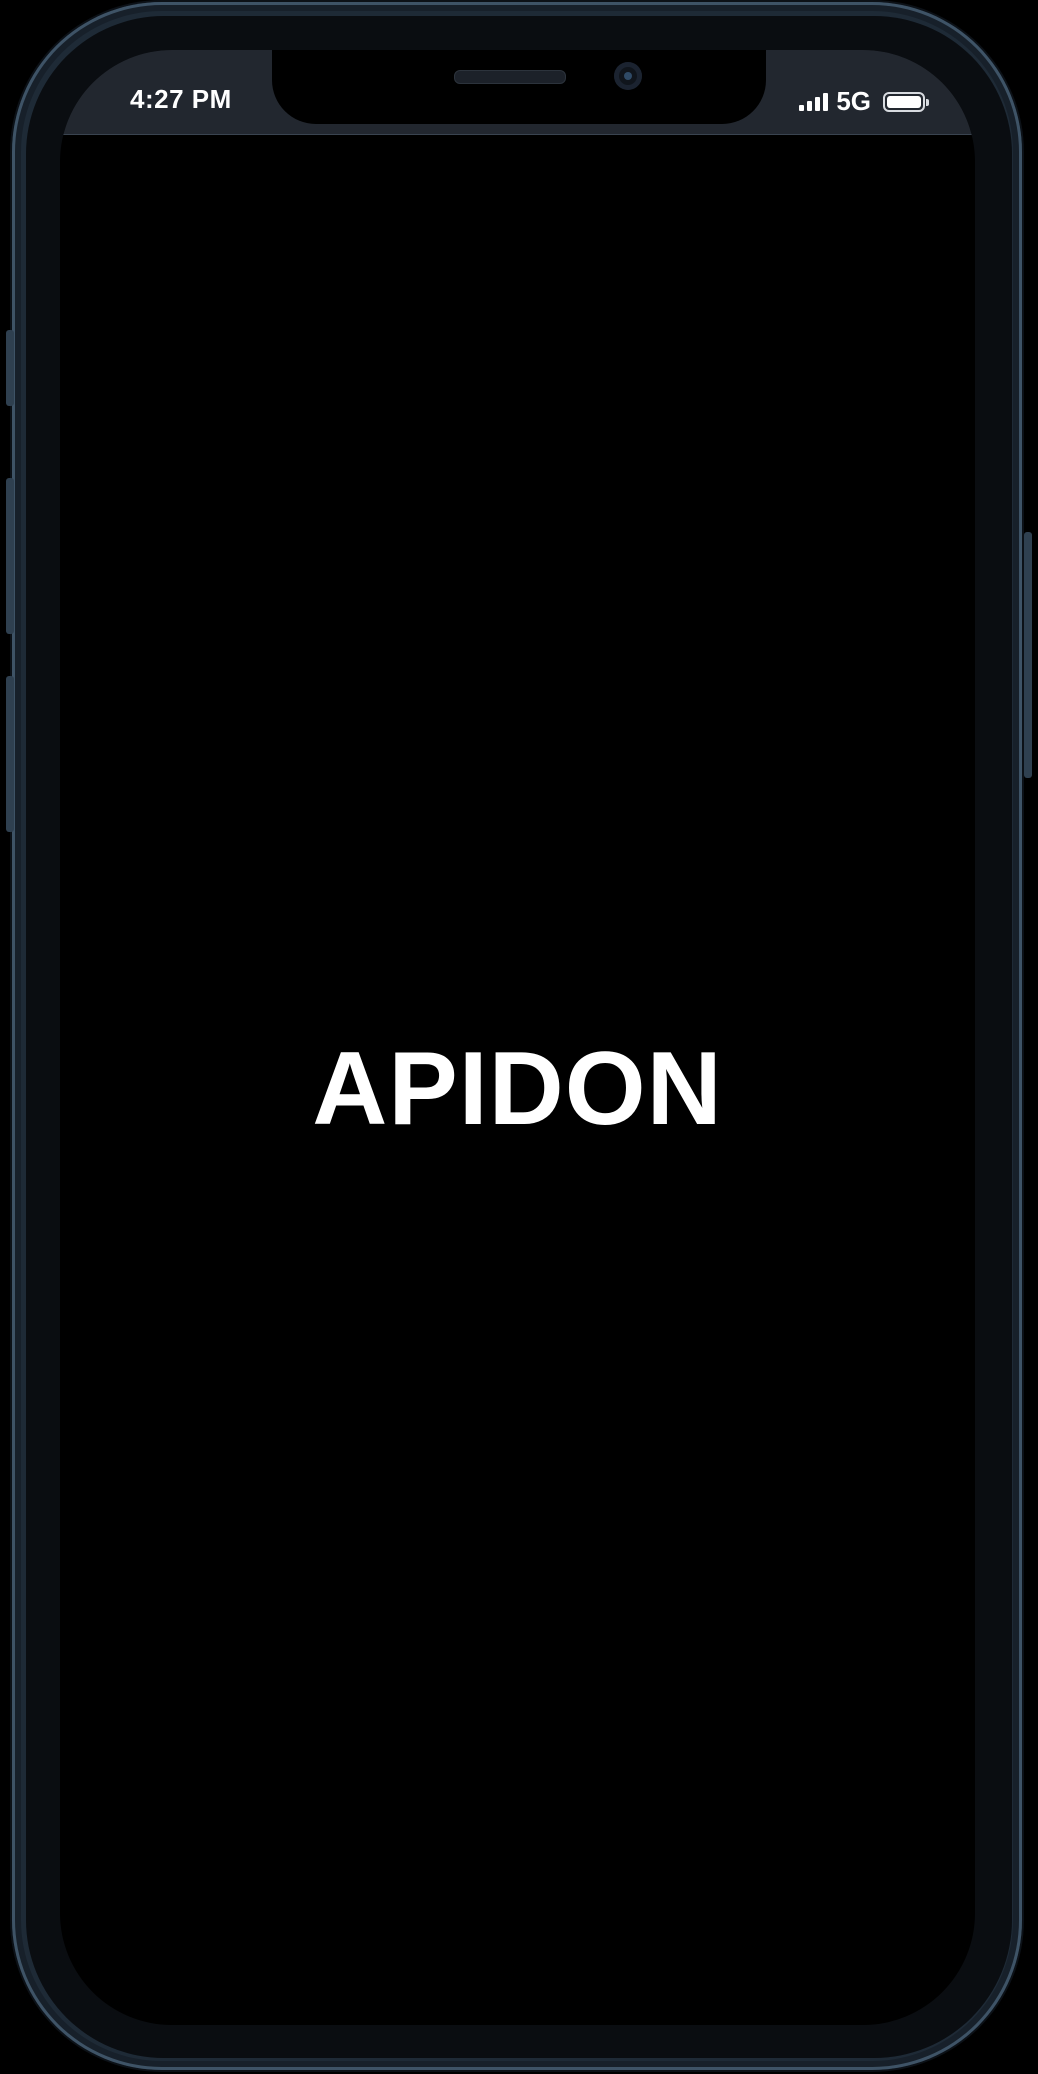 The image size is (1038, 2074). I want to click on splash-title: APIDON, so click(517, 1089).